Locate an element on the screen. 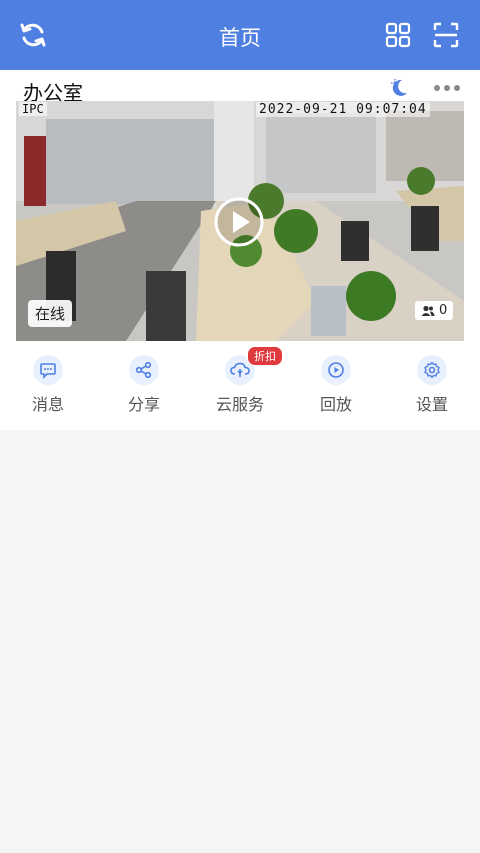  cloud-service-label: 云服务 is located at coordinates (239, 404).